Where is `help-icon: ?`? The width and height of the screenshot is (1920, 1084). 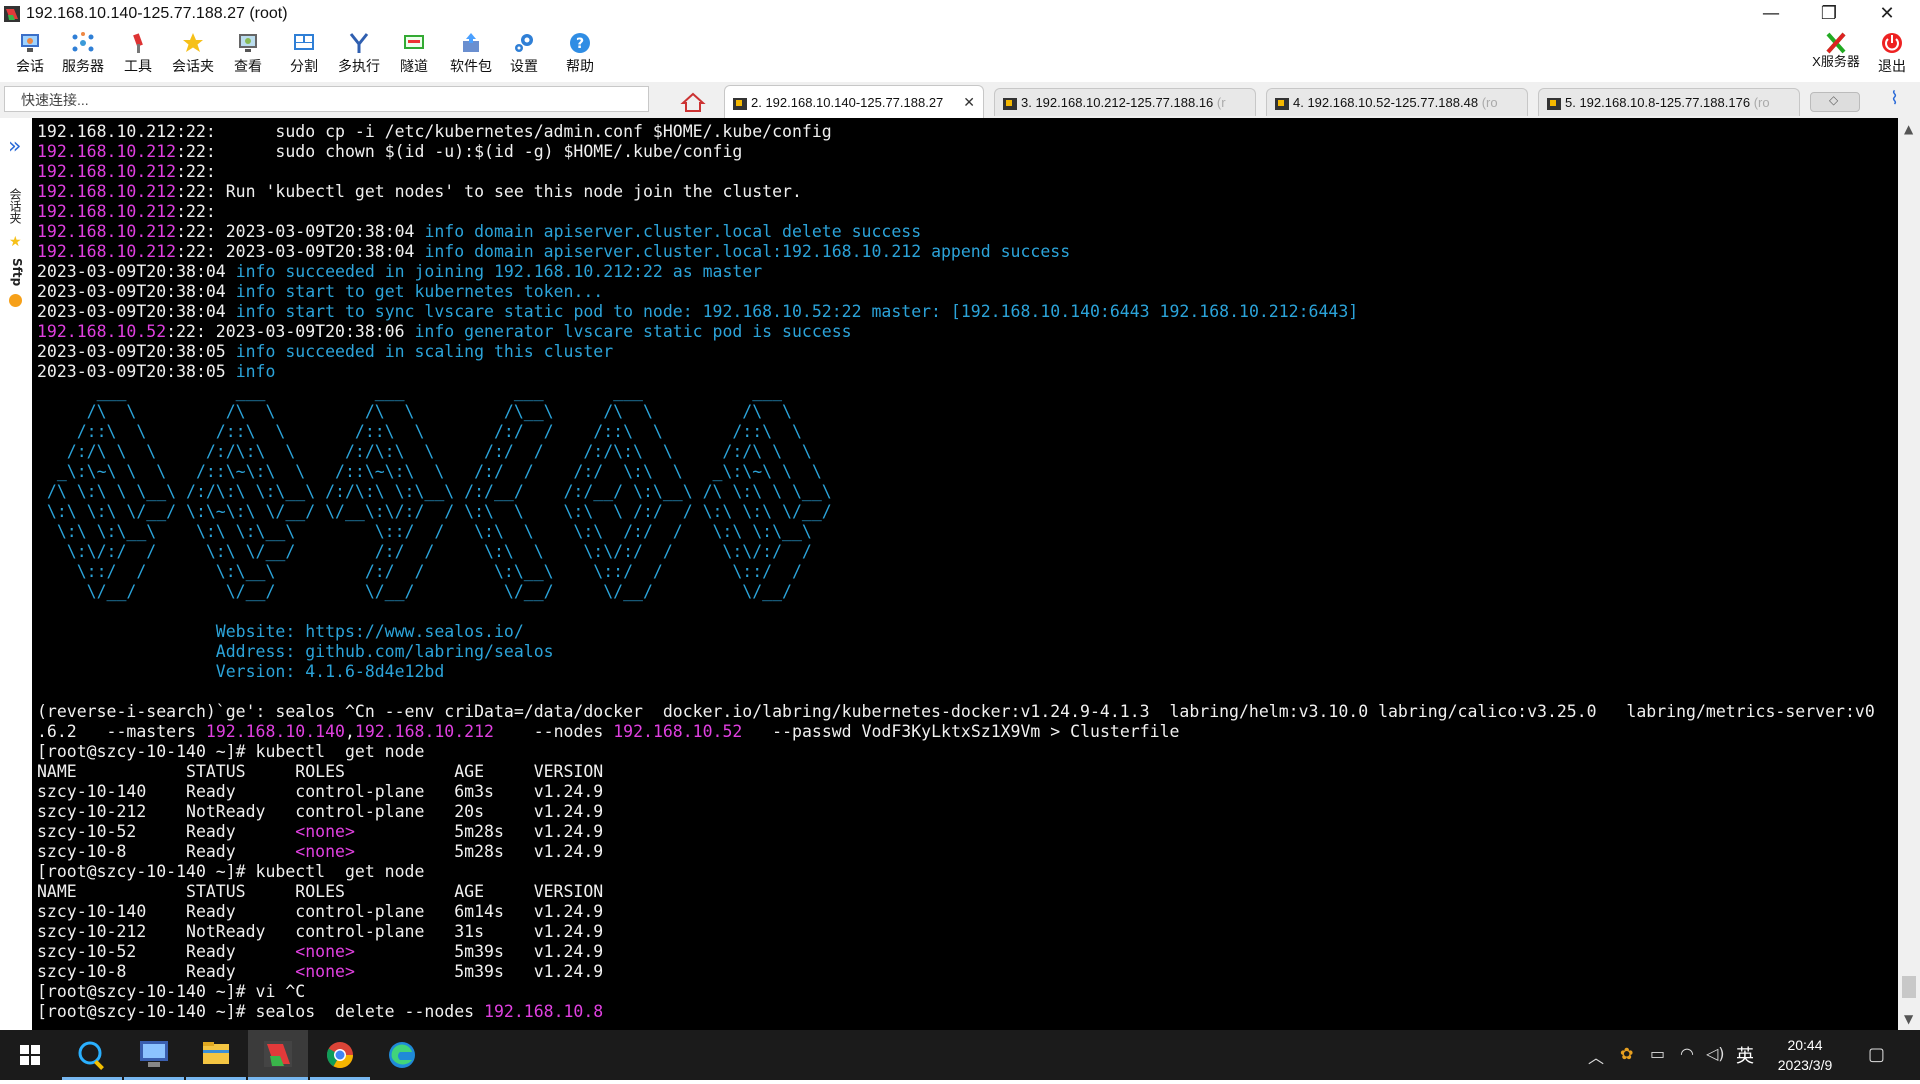 help-icon: ? is located at coordinates (580, 43).